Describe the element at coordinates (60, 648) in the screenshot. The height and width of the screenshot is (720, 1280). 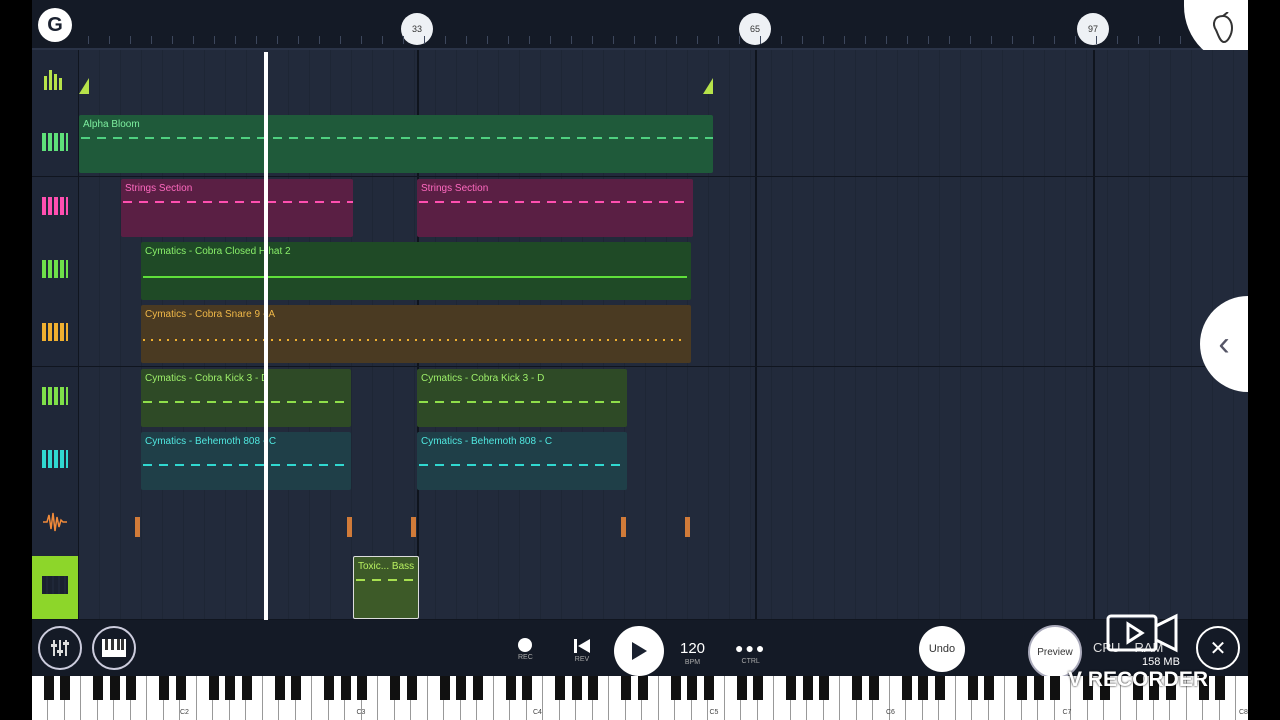
I see `mixer-button` at that location.